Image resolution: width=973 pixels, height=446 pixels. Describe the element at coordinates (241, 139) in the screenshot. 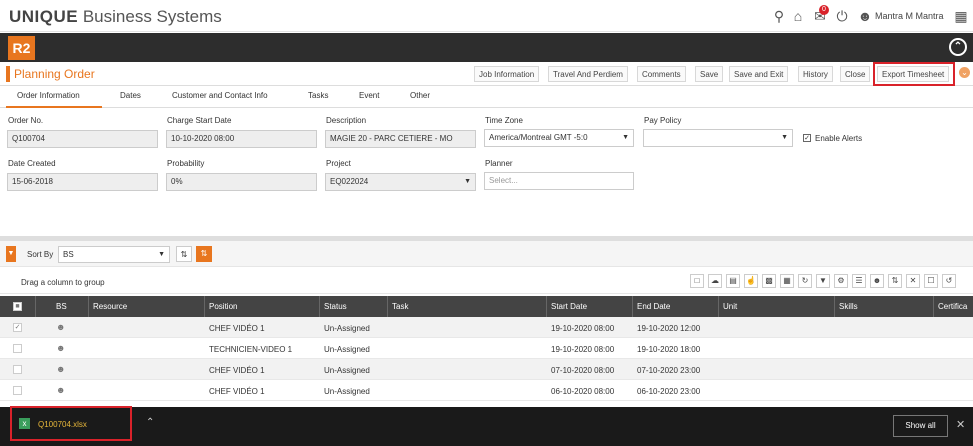

I see `charge-start-field: 10-10-2020 08:00` at that location.